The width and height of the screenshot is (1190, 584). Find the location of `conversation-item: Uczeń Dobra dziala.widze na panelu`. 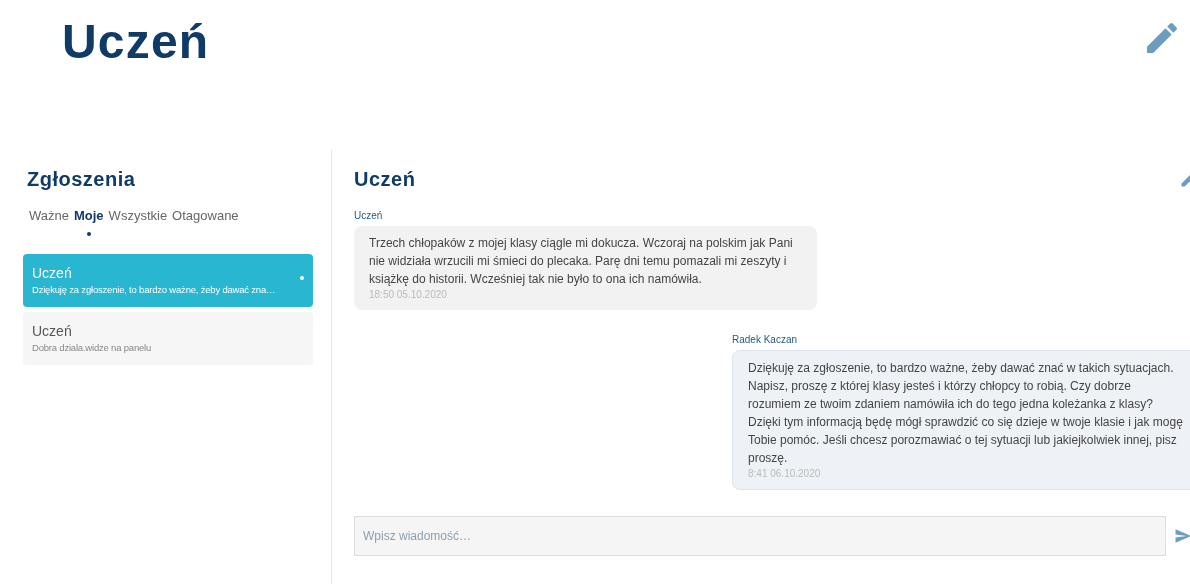

conversation-item: Uczeń Dobra dziala.widze na panelu is located at coordinates (168, 338).